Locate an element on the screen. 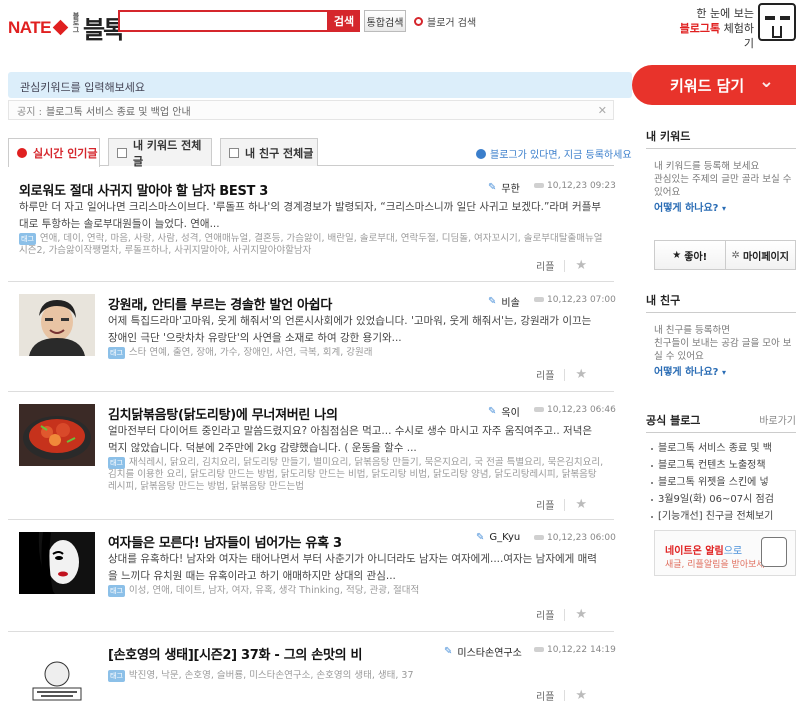  search-button: 검색 is located at coordinates (344, 21).